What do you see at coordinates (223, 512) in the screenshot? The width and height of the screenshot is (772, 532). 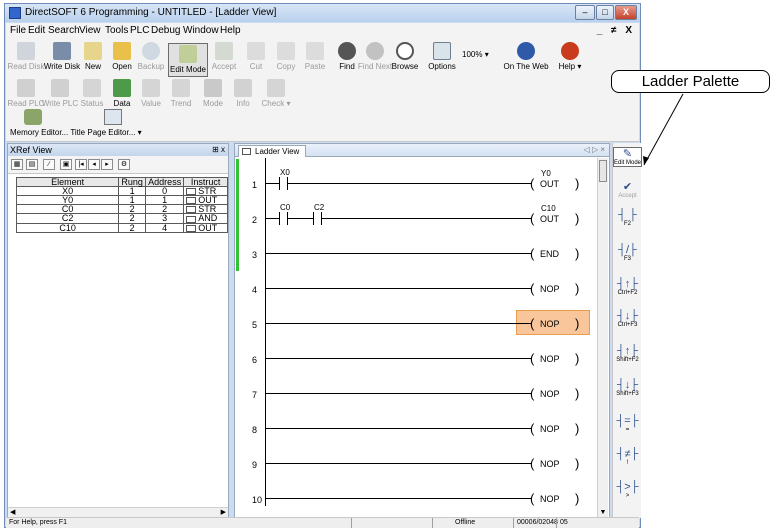 I see `scroll-right-icon: ▶` at bounding box center [223, 512].